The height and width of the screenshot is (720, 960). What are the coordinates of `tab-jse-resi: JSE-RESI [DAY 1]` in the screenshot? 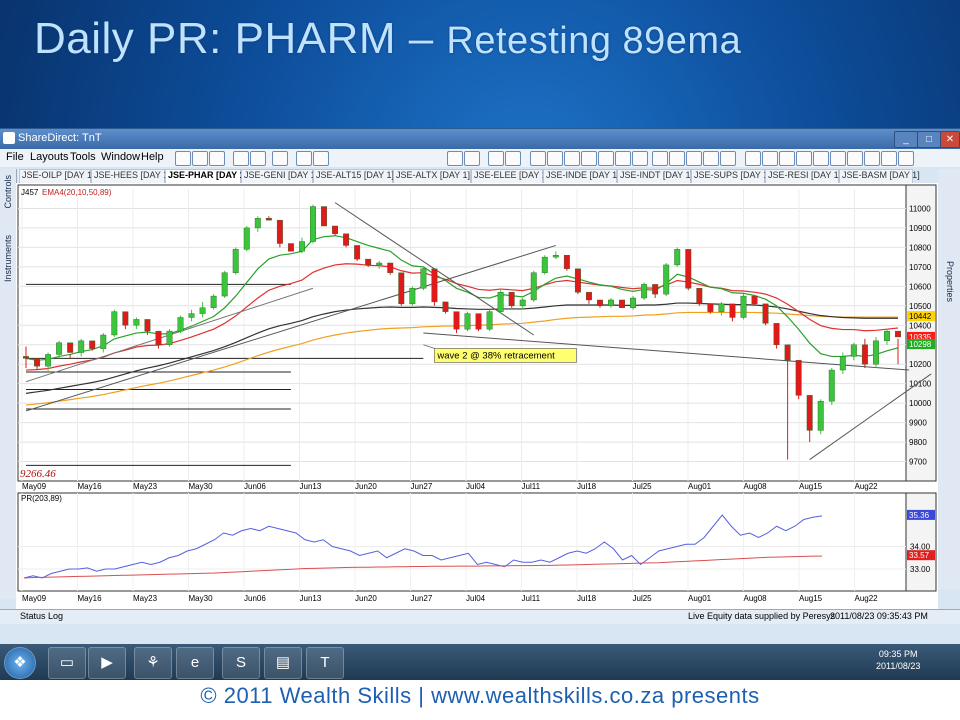 It's located at (803, 176).